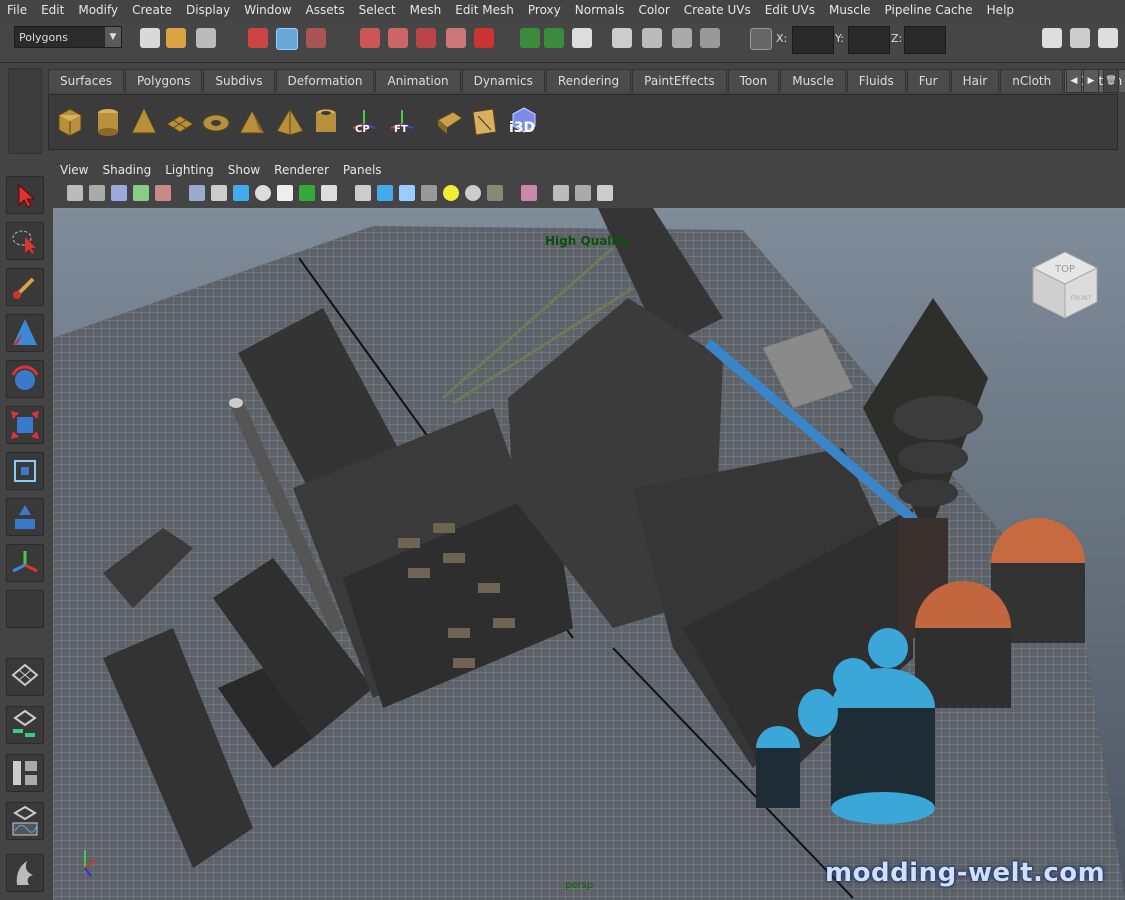  I want to click on universal-manipulator-icon, so click(25, 471).